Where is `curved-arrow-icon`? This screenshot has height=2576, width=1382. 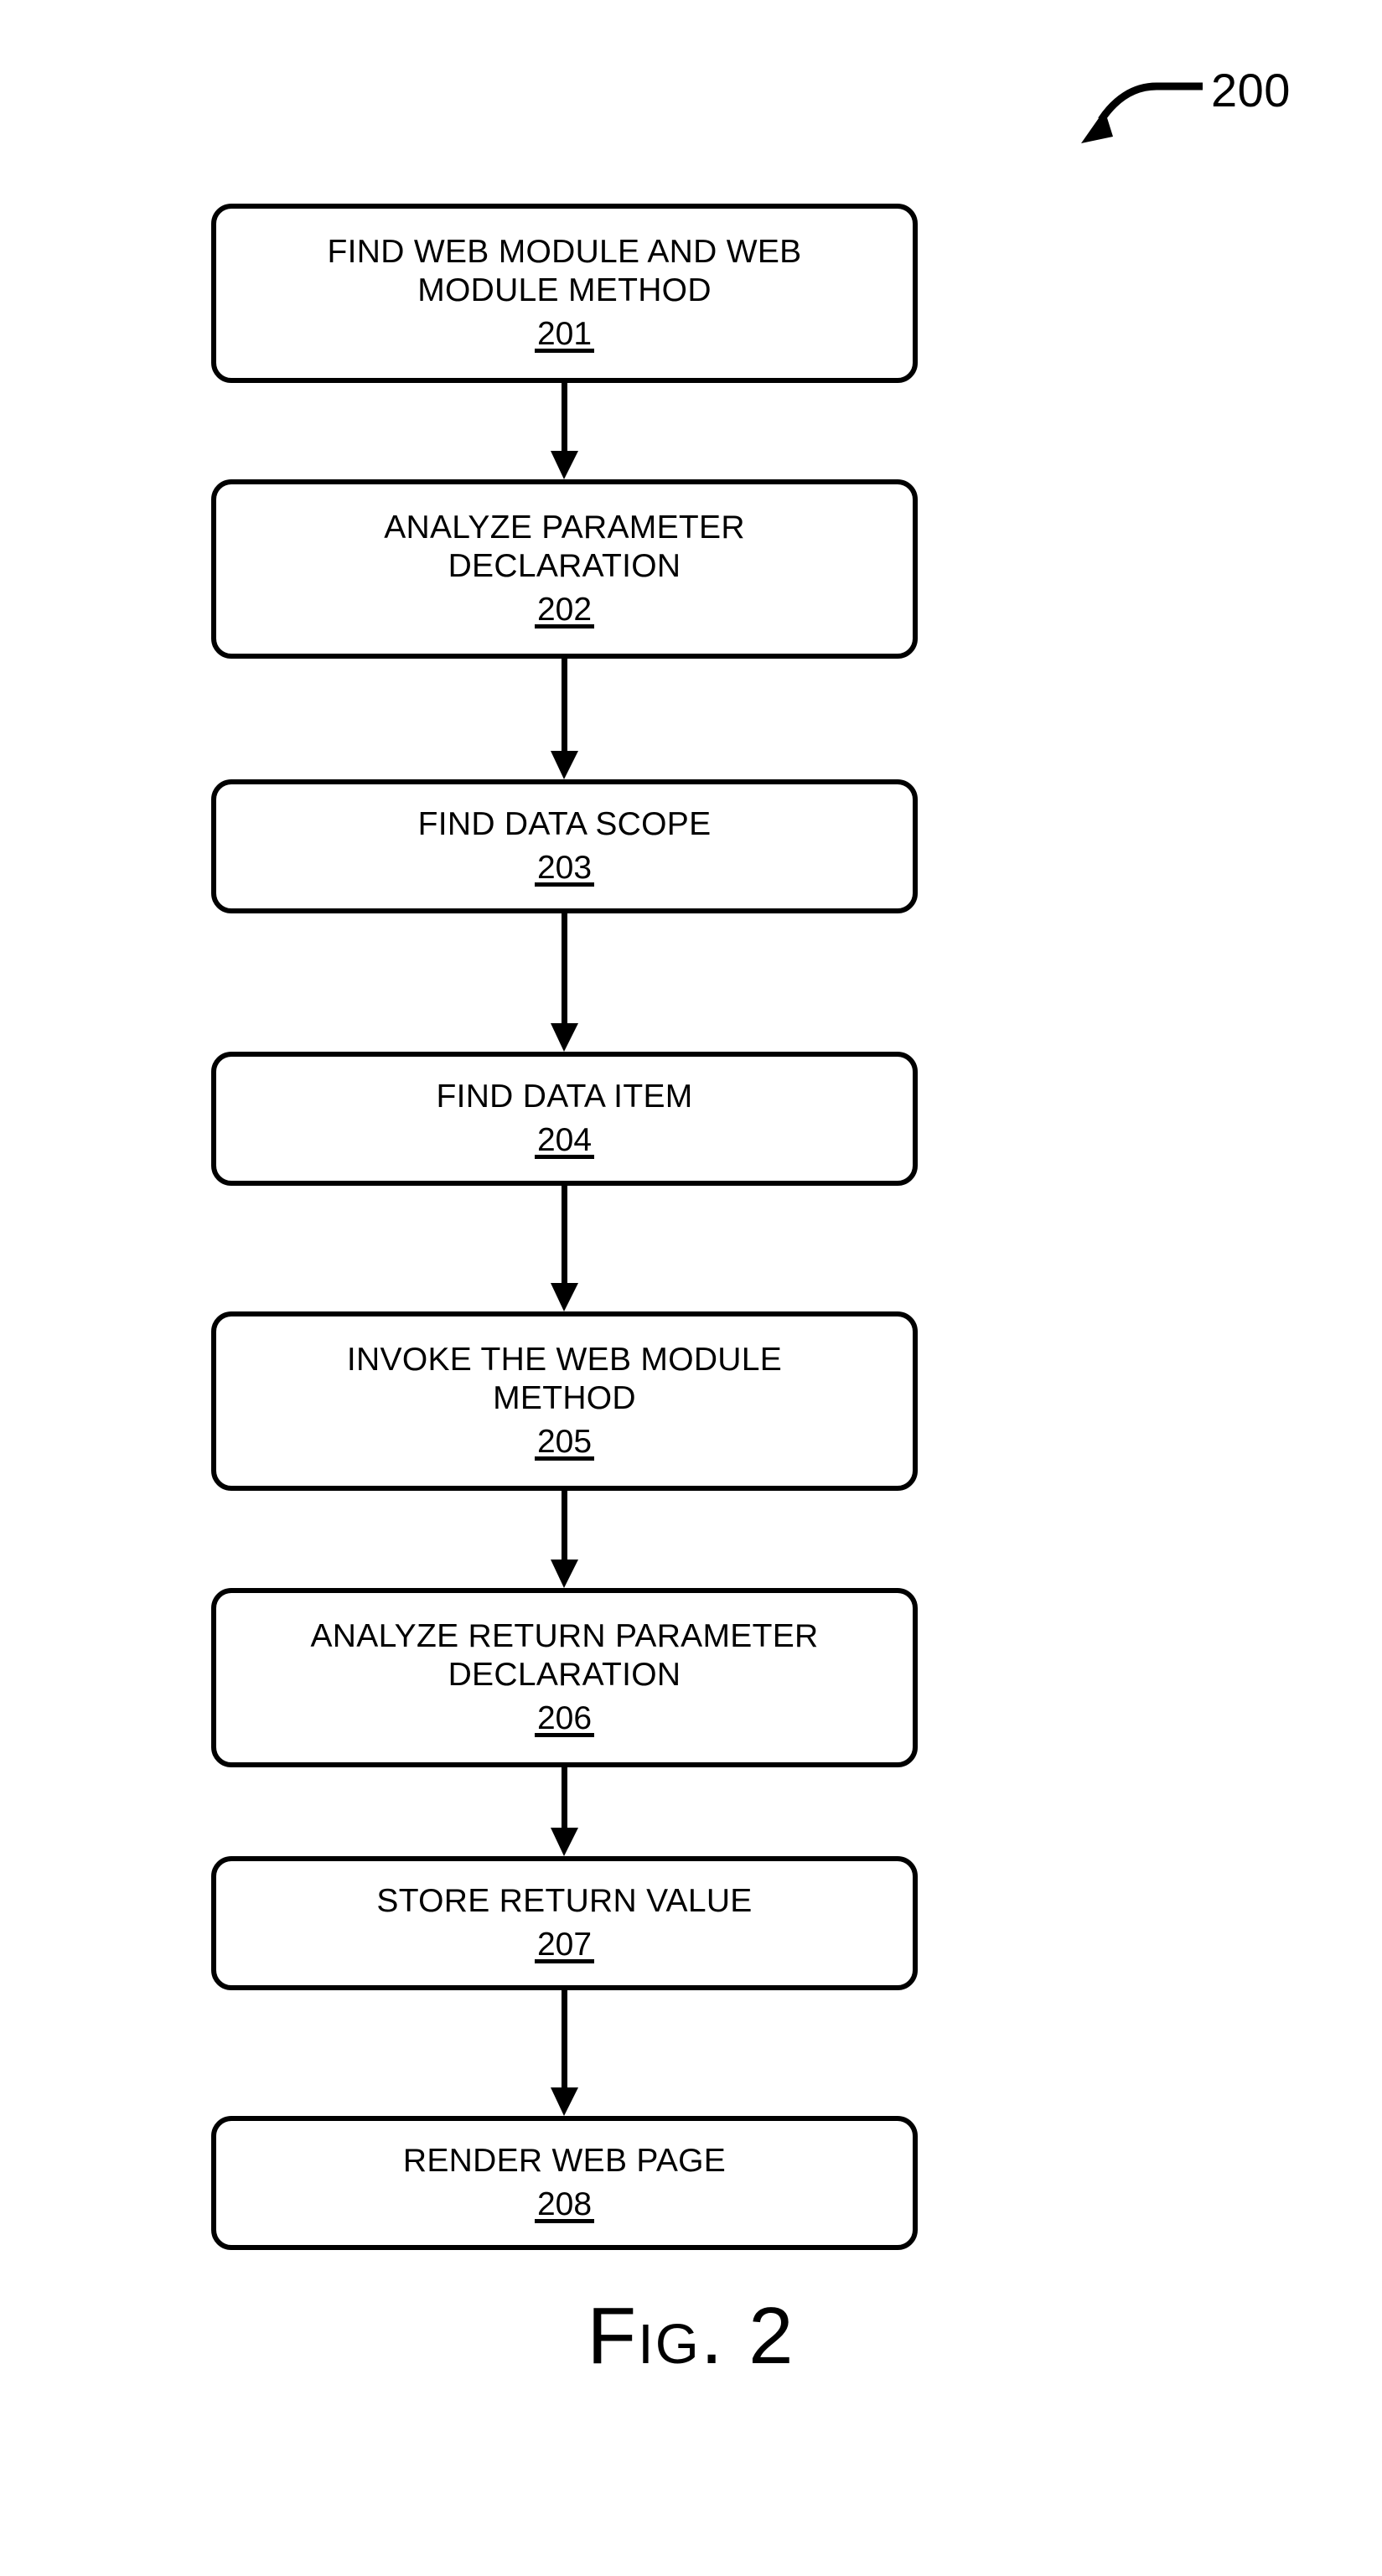 curved-arrow-icon is located at coordinates (1142, 112).